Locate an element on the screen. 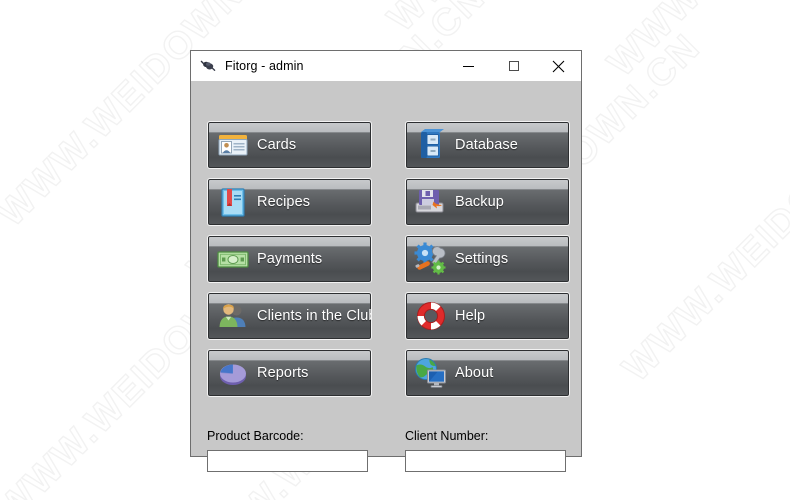 The width and height of the screenshot is (790, 500). close-button is located at coordinates (558, 66).